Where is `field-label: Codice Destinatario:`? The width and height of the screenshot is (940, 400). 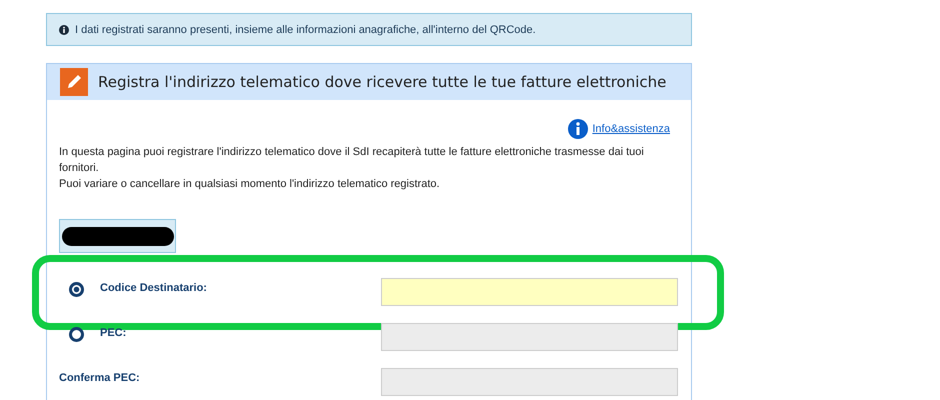
field-label: Codice Destinatario: is located at coordinates (154, 288).